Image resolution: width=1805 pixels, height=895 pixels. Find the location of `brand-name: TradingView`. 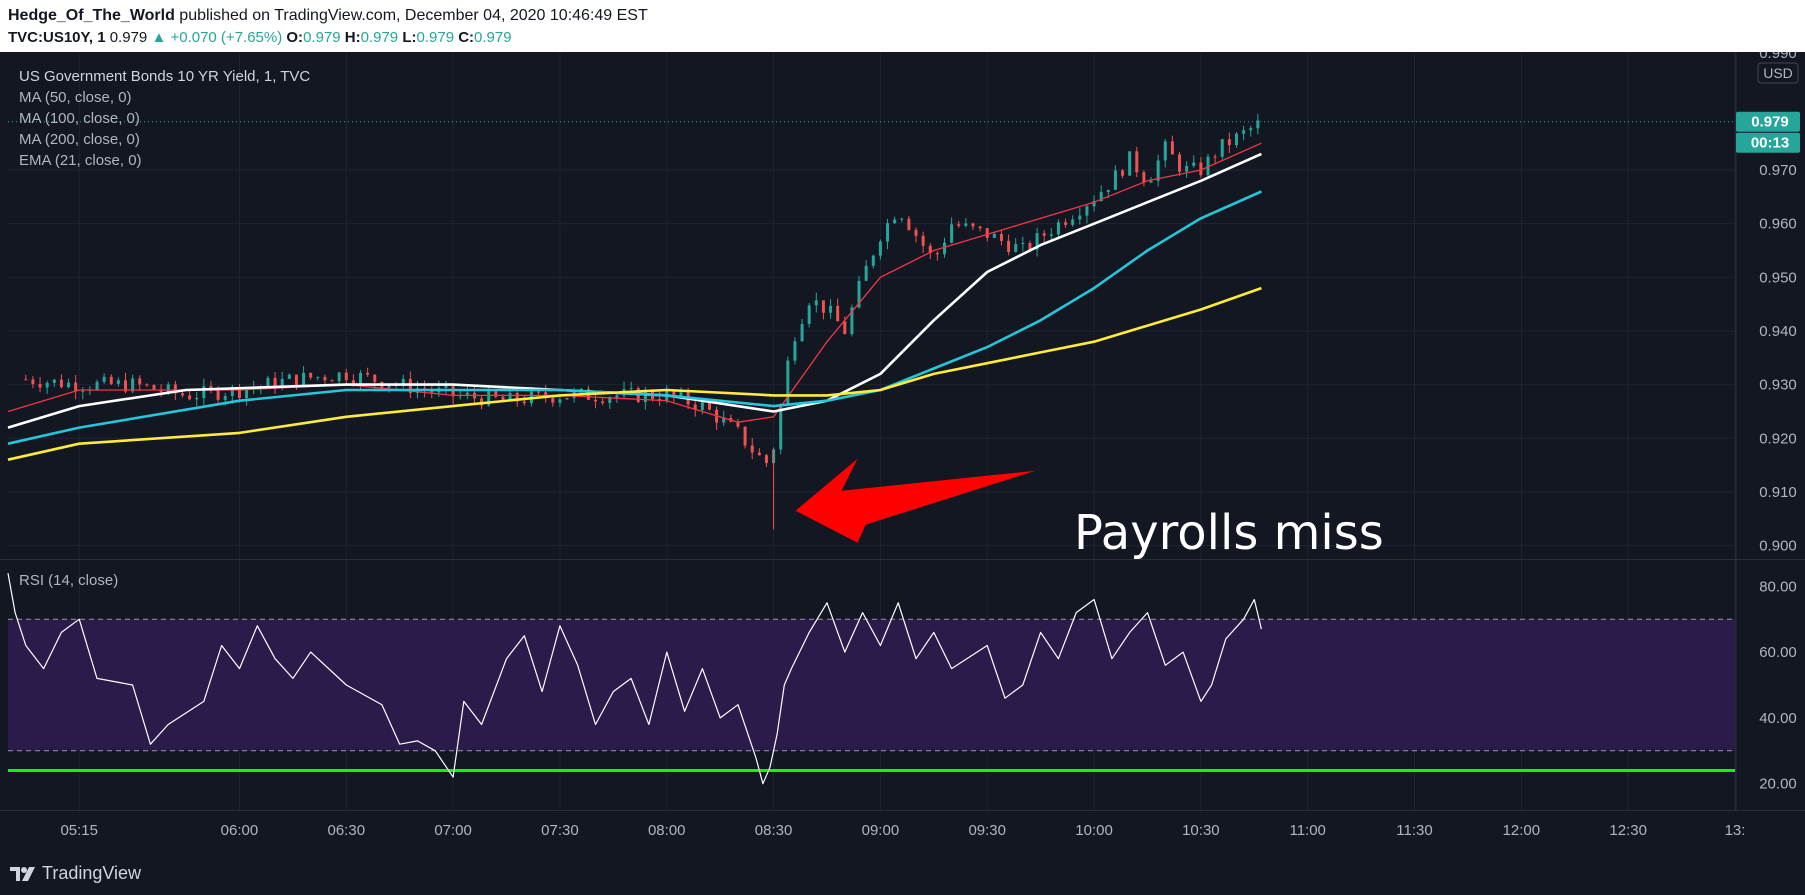

brand-name: TradingView is located at coordinates (92, 873).